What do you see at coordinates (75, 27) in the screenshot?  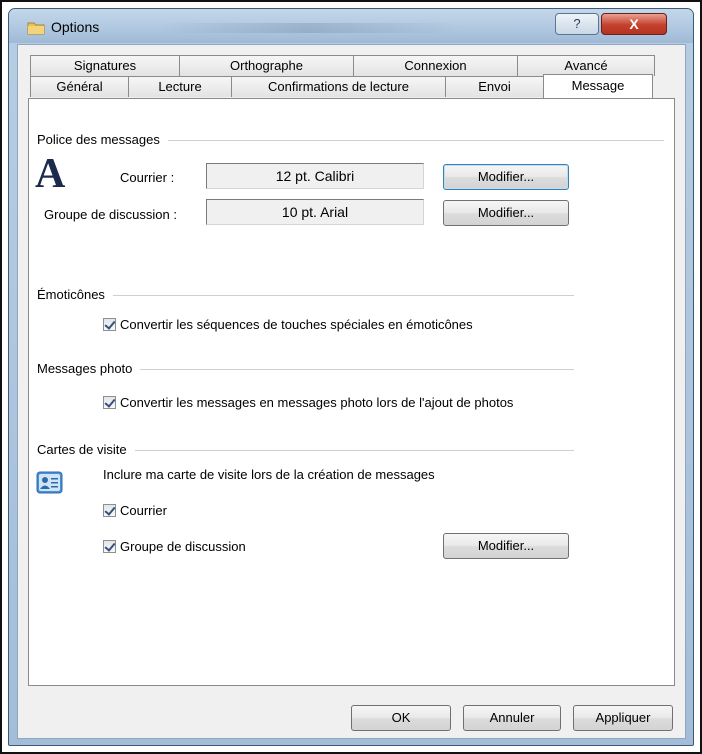 I see `window-title: Options` at bounding box center [75, 27].